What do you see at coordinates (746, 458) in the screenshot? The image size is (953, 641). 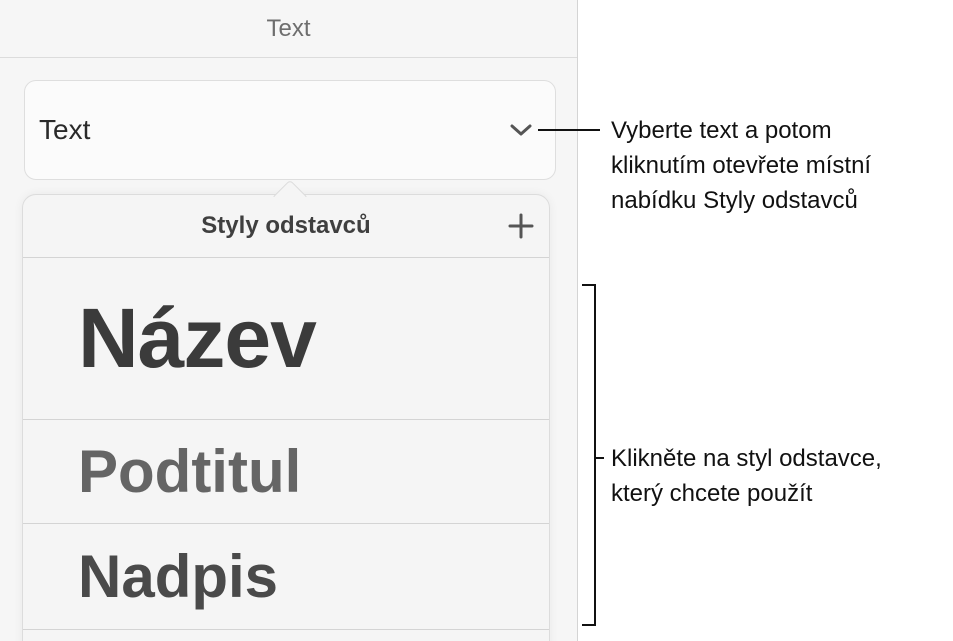 I see `callout-line: Klikněte na styl odstavce,` at bounding box center [746, 458].